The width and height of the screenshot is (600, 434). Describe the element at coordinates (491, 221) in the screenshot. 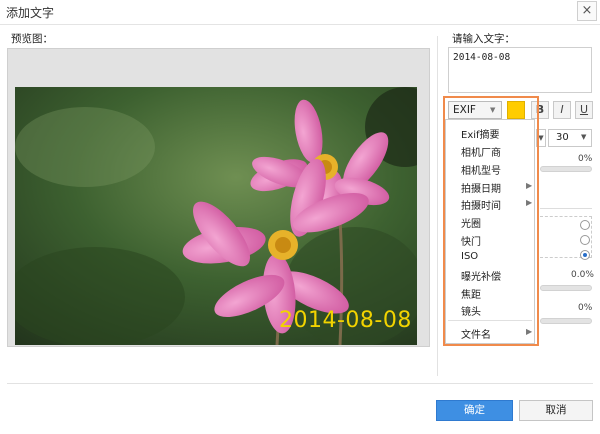

I see `highlight-frame` at that location.